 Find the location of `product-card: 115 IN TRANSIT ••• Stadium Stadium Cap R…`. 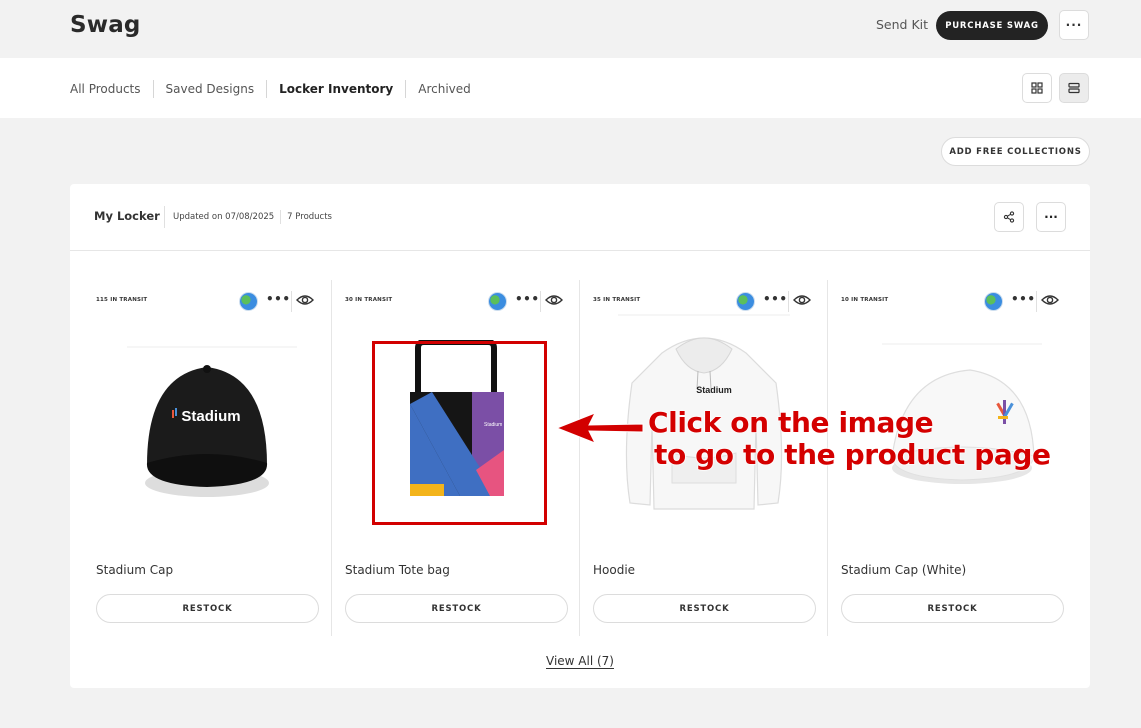

product-card: 115 IN TRANSIT ••• Stadium Stadium Cap R… is located at coordinates (207, 458).